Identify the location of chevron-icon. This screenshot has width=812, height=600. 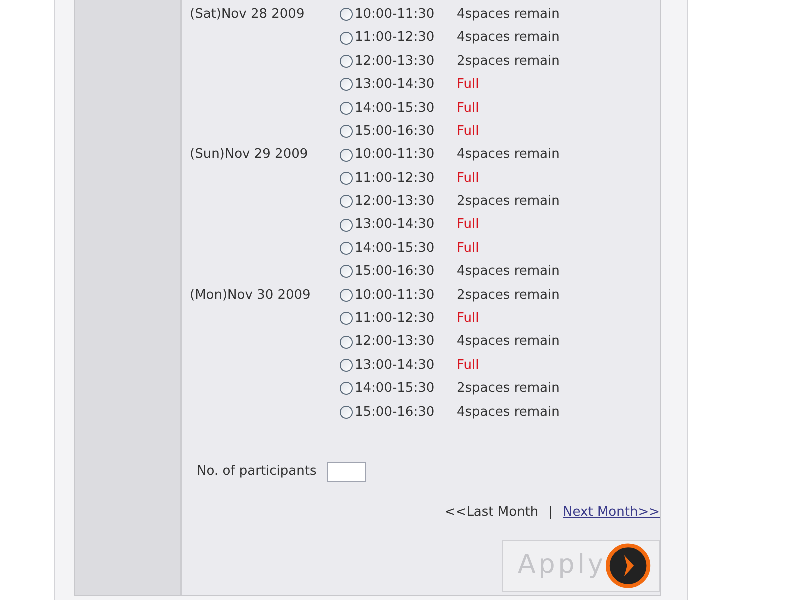
(628, 565).